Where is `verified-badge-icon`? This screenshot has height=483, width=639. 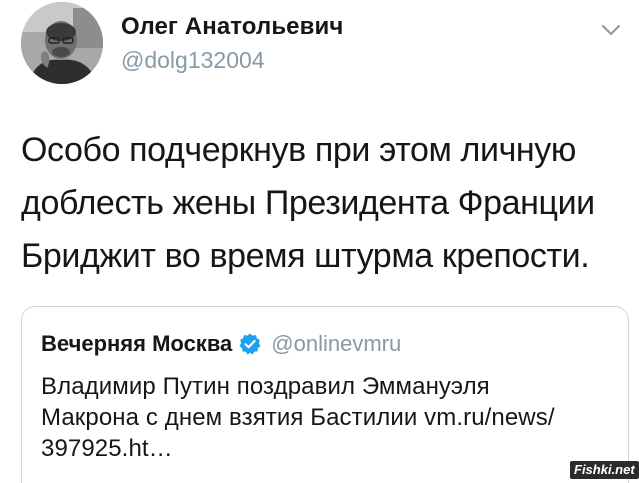
verified-badge-icon is located at coordinates (250, 344).